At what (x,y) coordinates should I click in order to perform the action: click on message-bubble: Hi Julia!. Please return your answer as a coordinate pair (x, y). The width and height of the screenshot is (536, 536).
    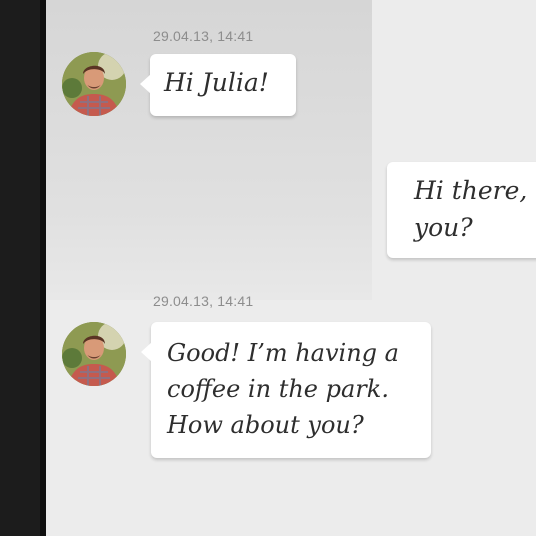
    Looking at the image, I should click on (218, 85).